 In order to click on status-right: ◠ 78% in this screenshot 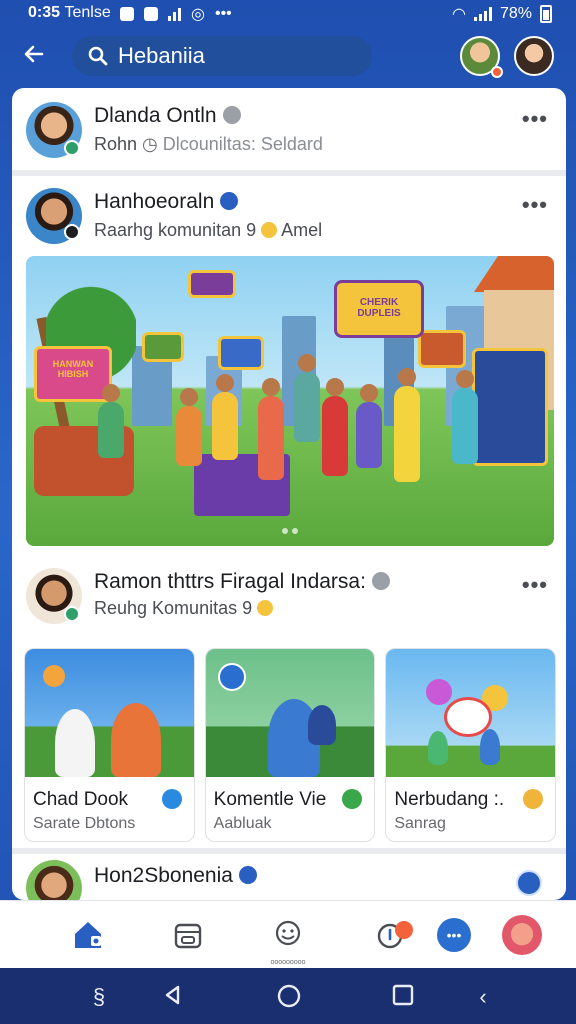, I will do `click(502, 14)`.